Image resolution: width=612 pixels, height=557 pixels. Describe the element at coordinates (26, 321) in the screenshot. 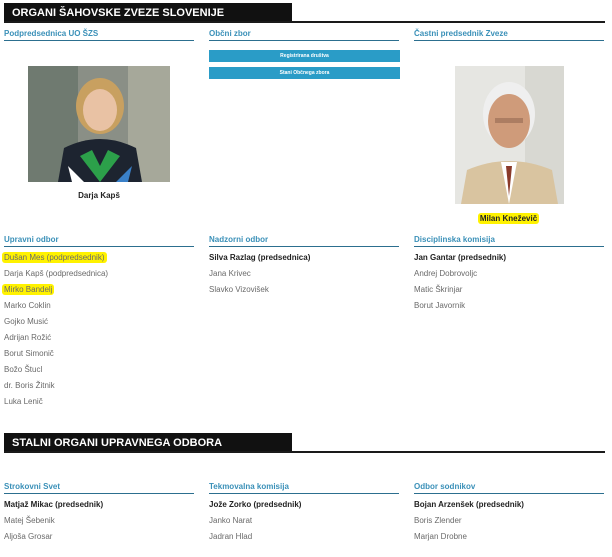

I see `list-item: Gojko Musić` at that location.